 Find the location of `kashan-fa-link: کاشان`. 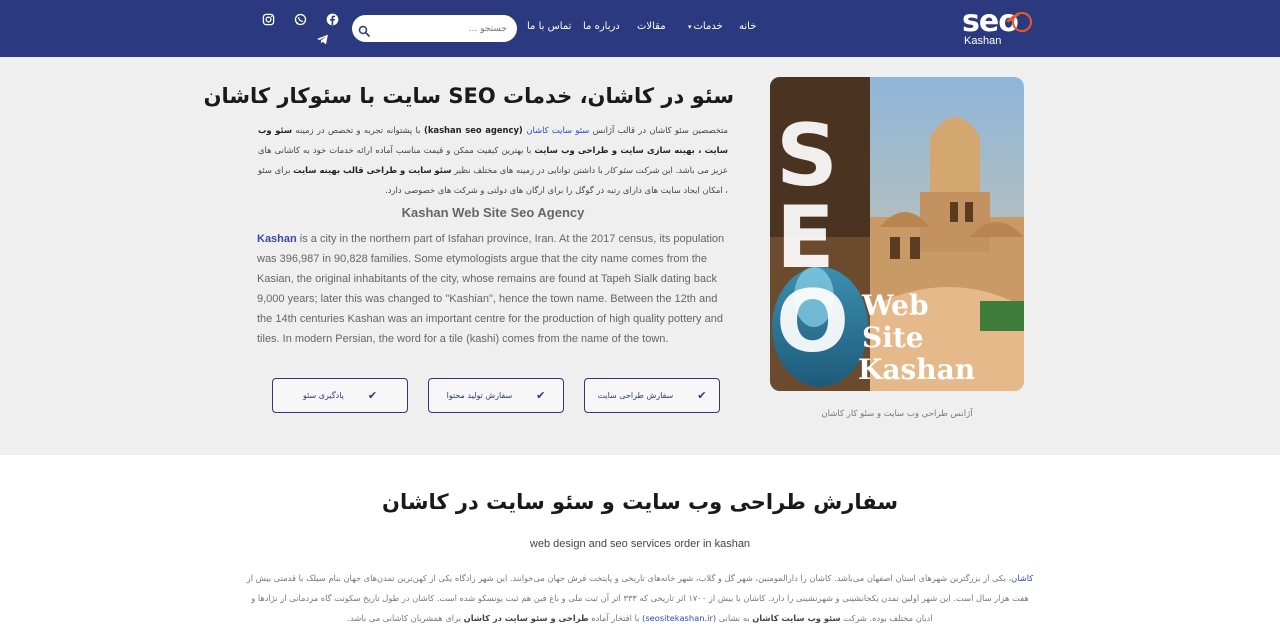

kashan-fa-link: کاشان is located at coordinates (1022, 578).